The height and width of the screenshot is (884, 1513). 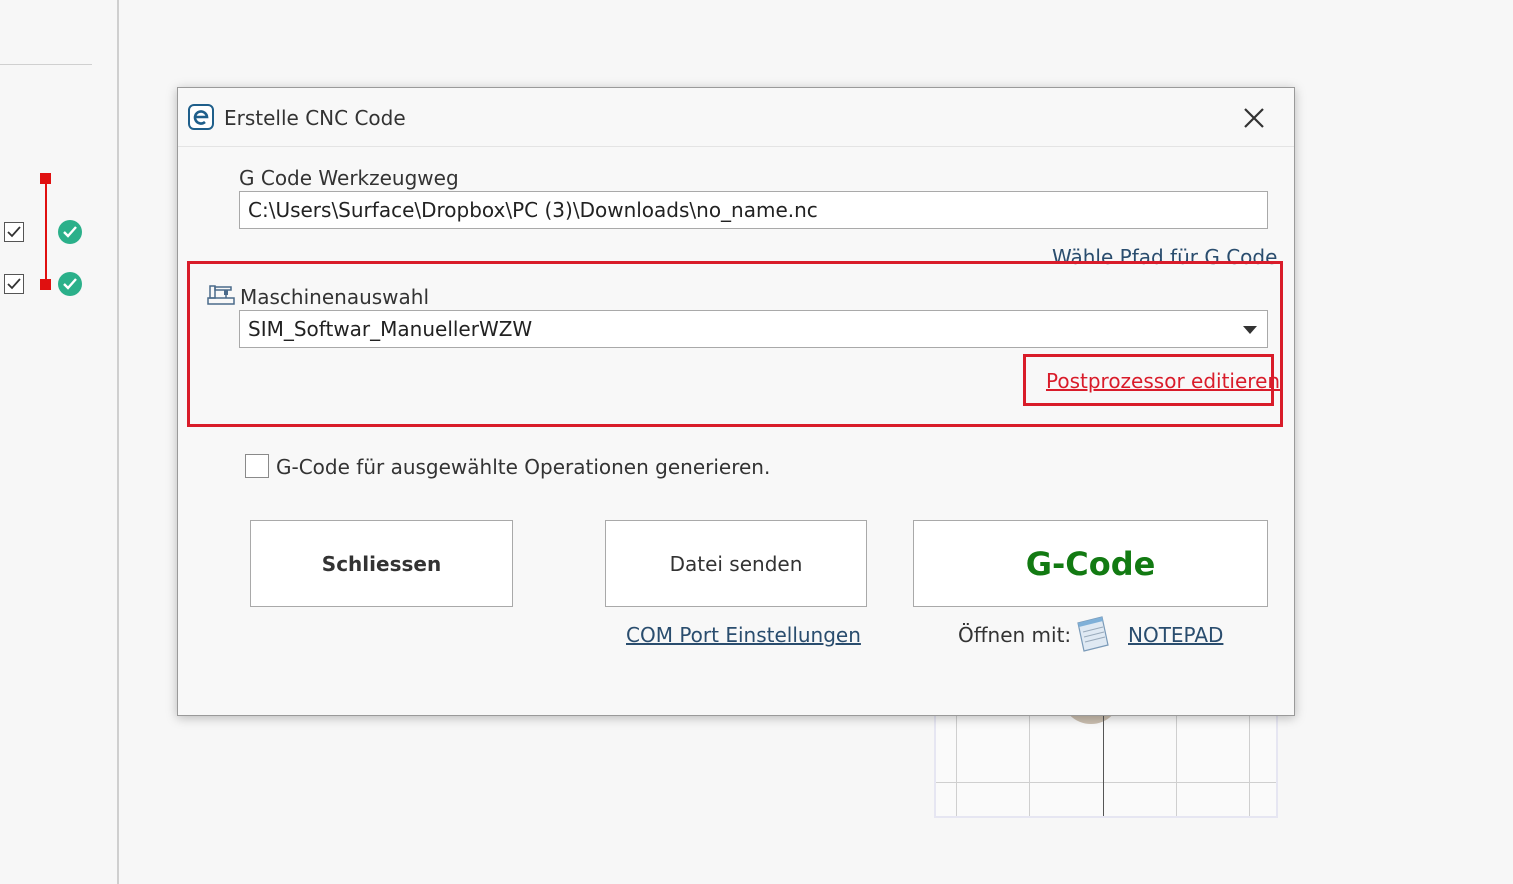 I want to click on send-file-button-label: Datei senden, so click(x=736, y=563).